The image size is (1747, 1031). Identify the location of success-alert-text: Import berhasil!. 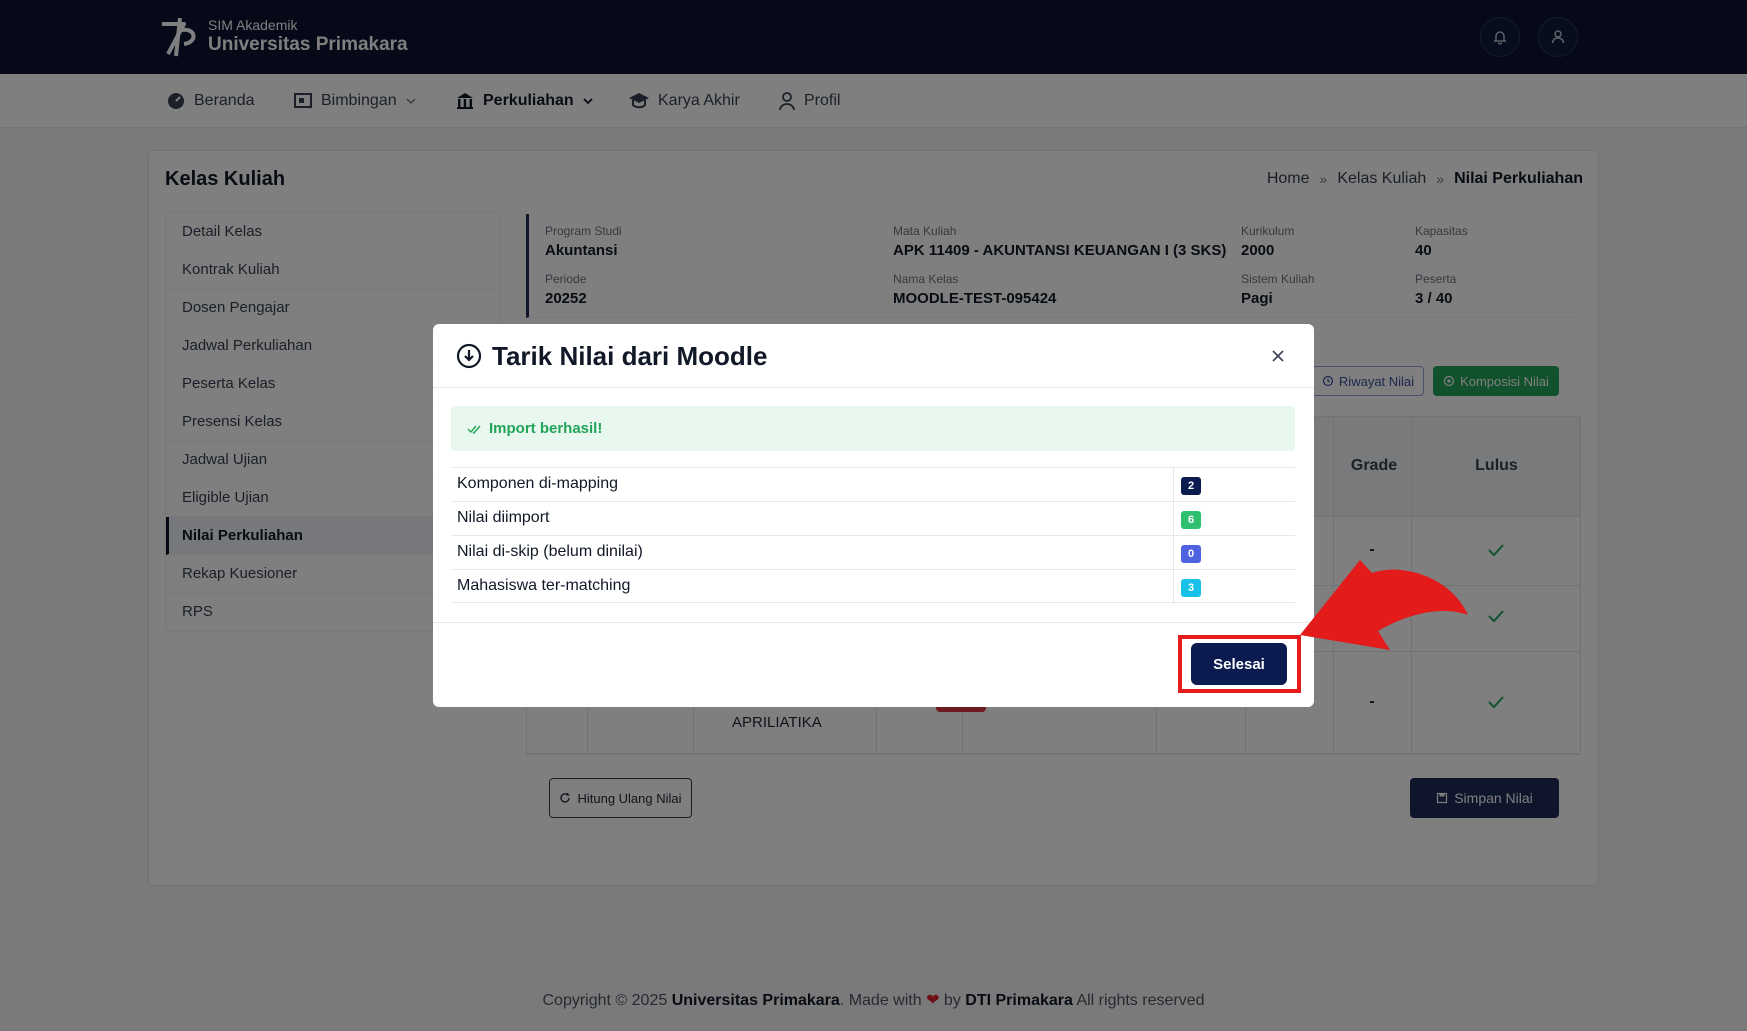
(546, 428).